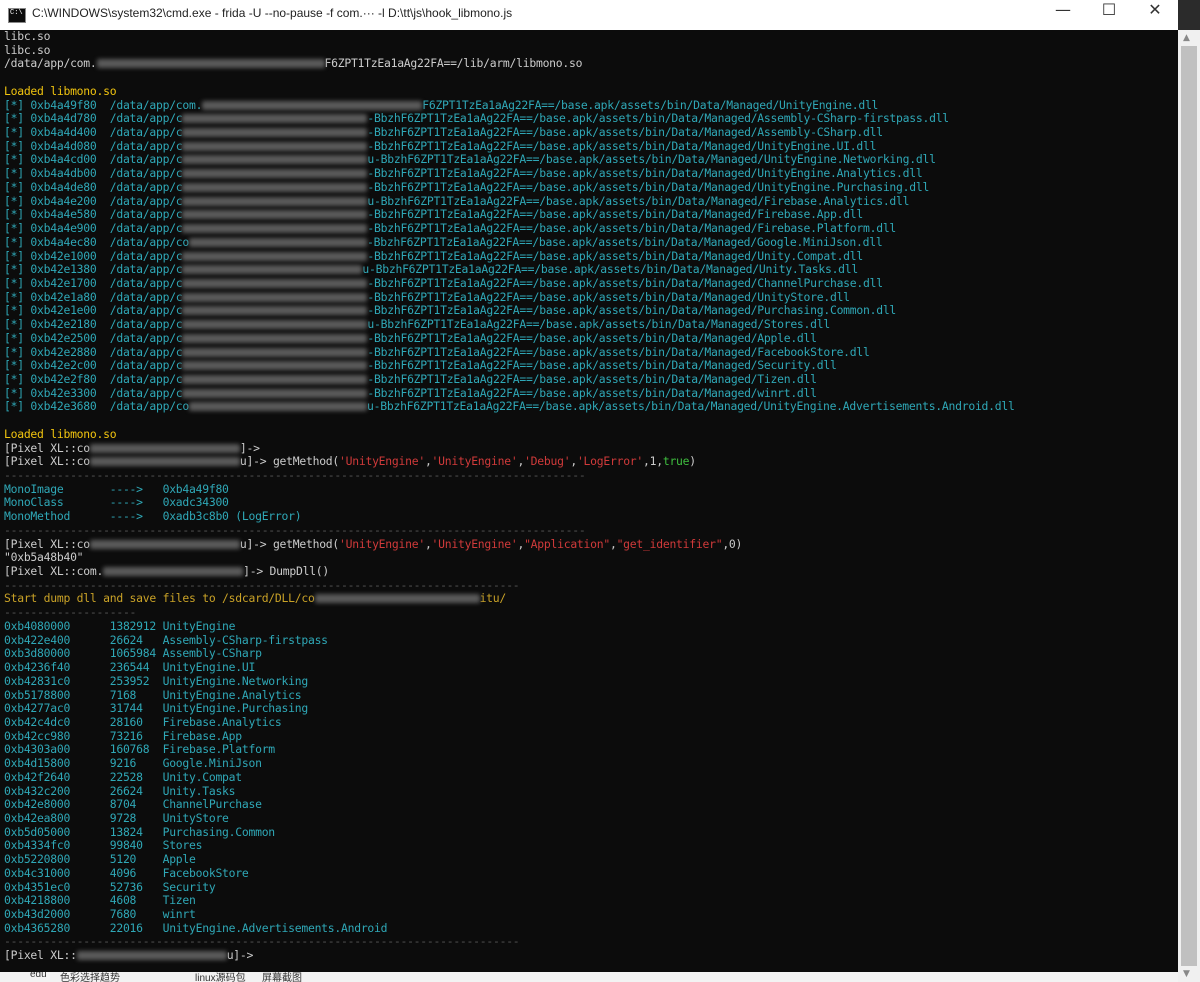  What do you see at coordinates (110, 886) in the screenshot?
I see `console-text: 0xb4351ec0 52736 Security` at bounding box center [110, 886].